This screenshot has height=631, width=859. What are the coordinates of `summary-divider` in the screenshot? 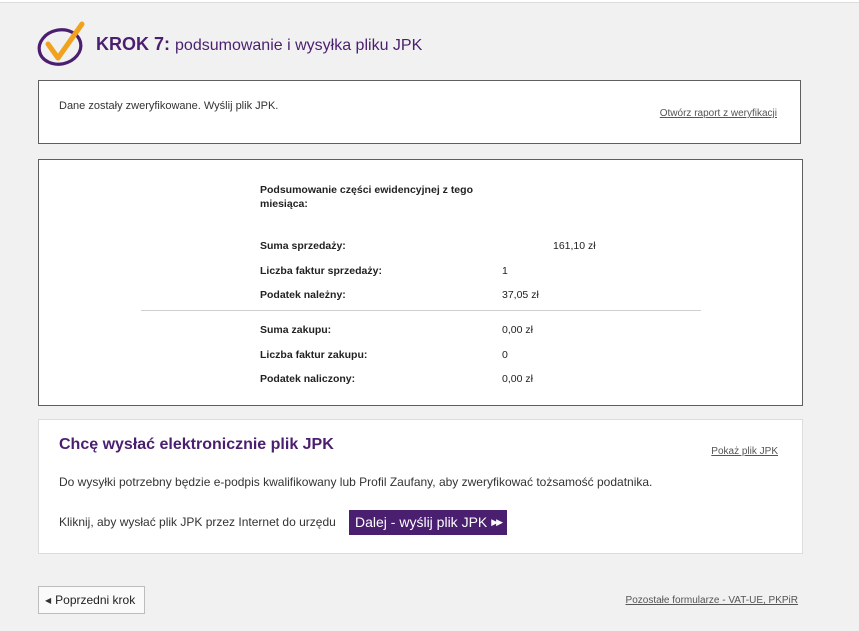 It's located at (421, 310).